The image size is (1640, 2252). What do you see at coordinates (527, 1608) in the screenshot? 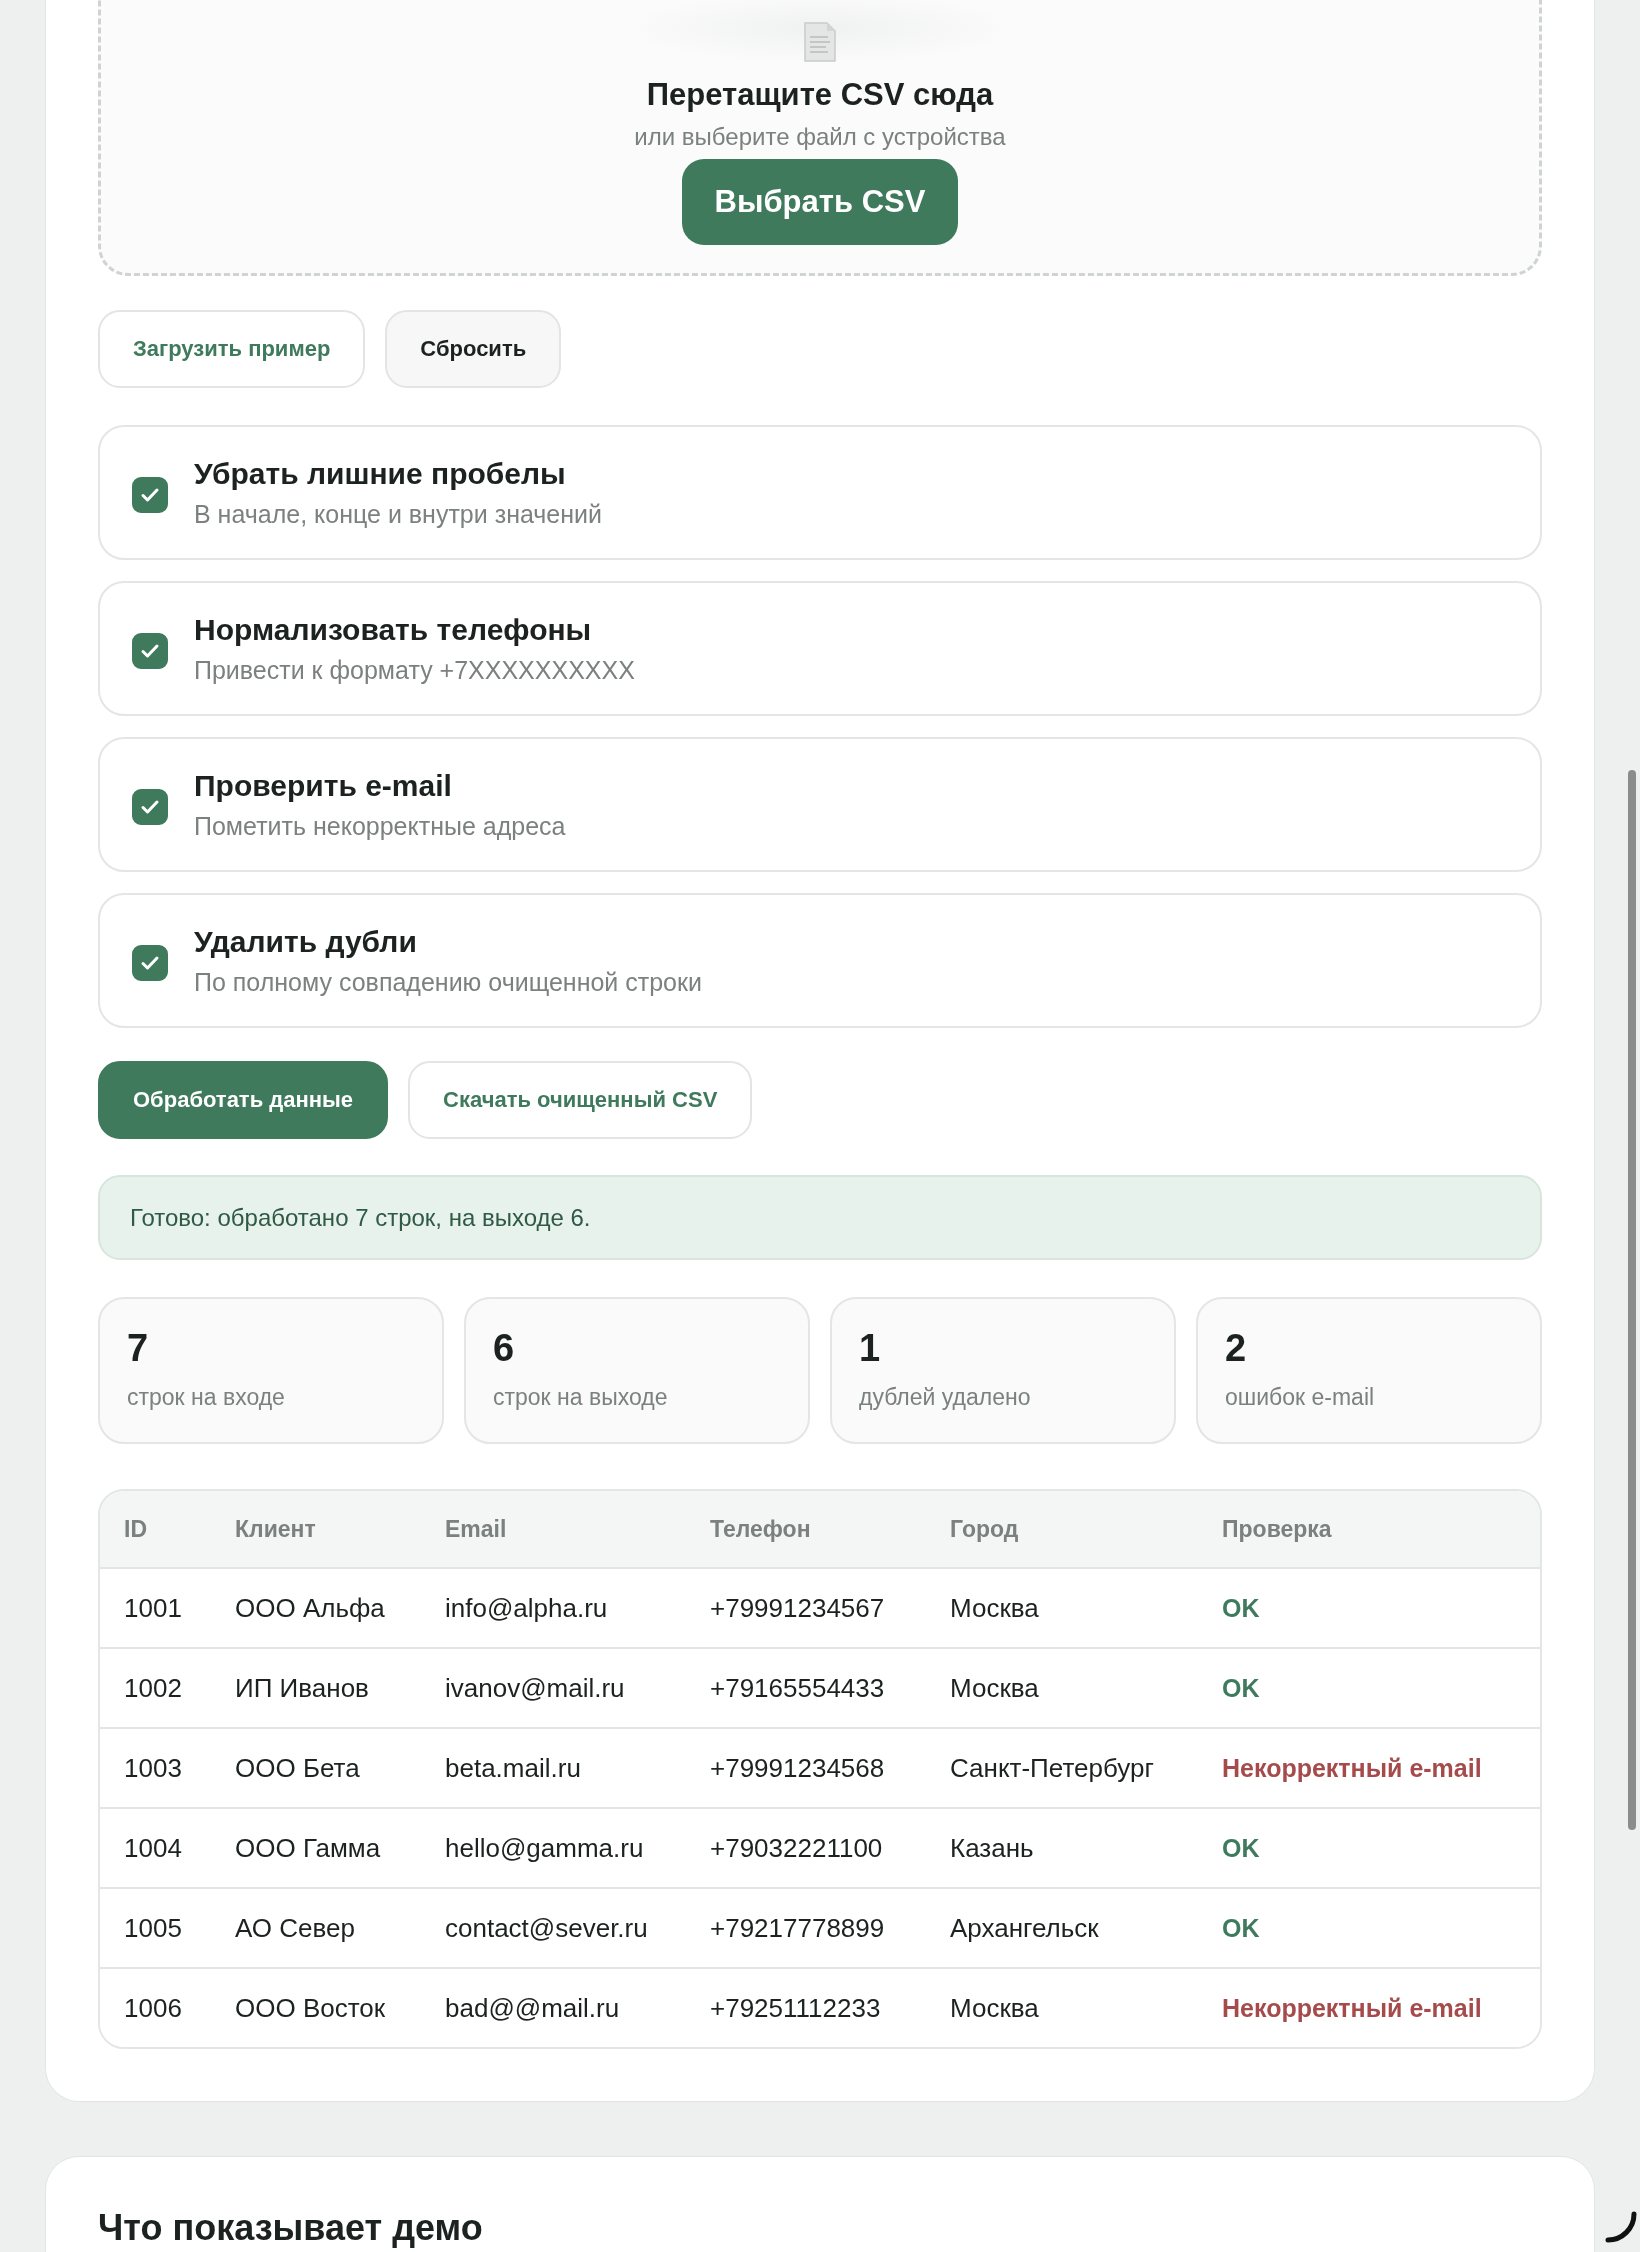
I see `table-cell-text: info@alpha.ru` at bounding box center [527, 1608].